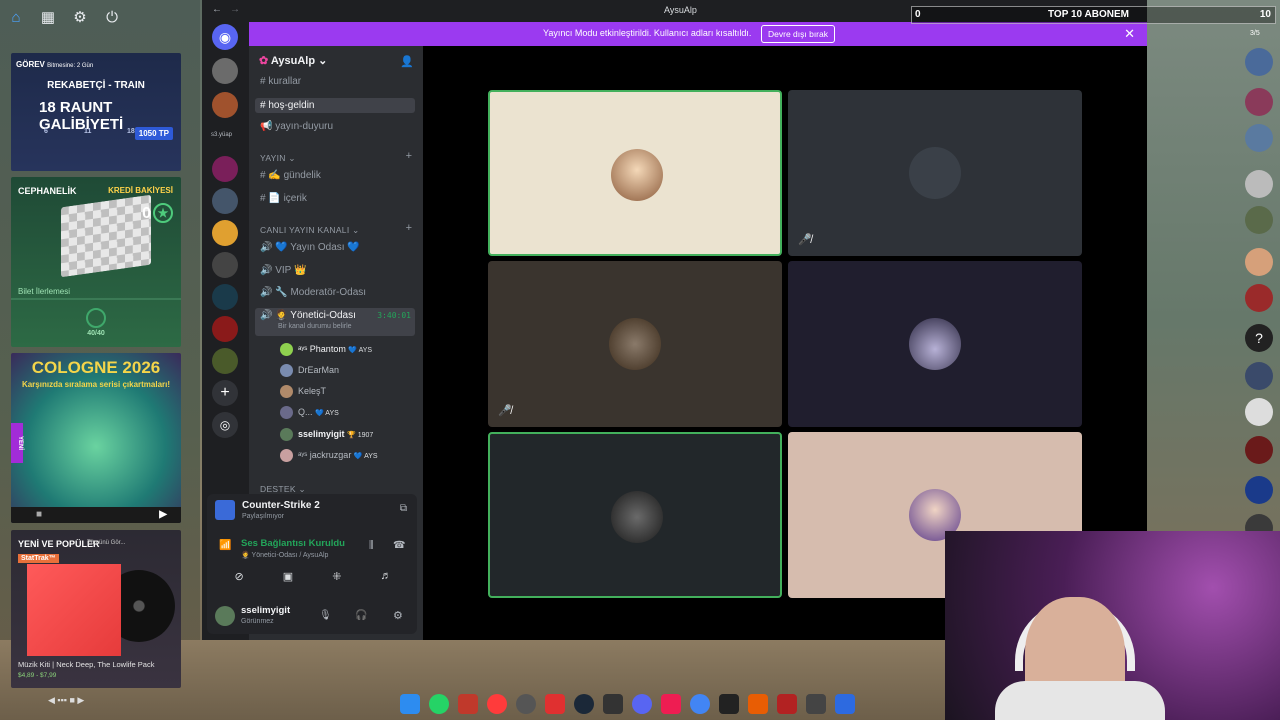  I want to click on disable-streamer-mode-button: Devre dışı bırak, so click(798, 34).